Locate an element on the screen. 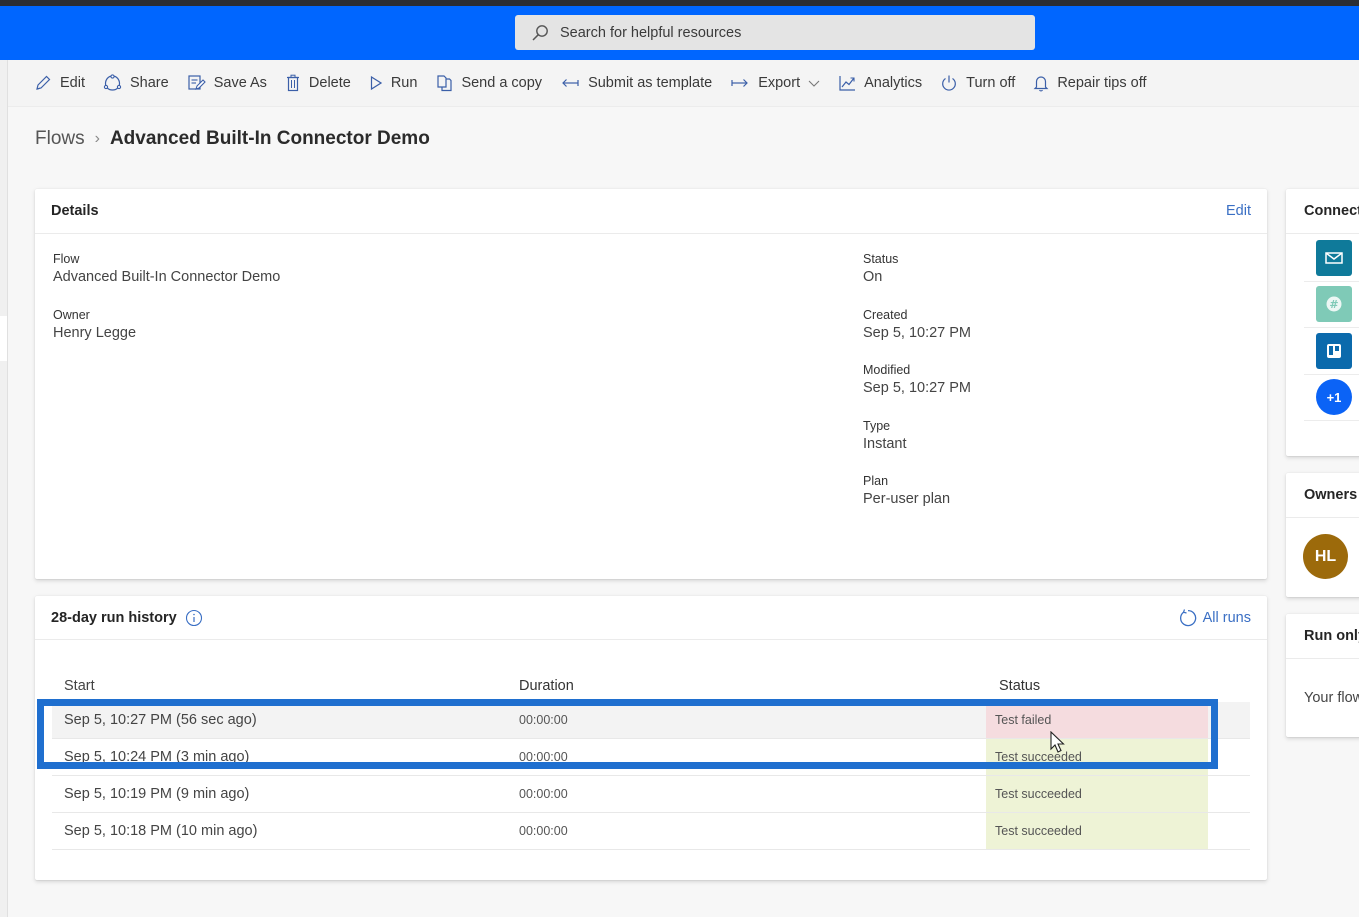 Image resolution: width=1359 pixels, height=917 pixels. breadcrumb: Flows › Advanced Built-In Connector Demo is located at coordinates (232, 139).